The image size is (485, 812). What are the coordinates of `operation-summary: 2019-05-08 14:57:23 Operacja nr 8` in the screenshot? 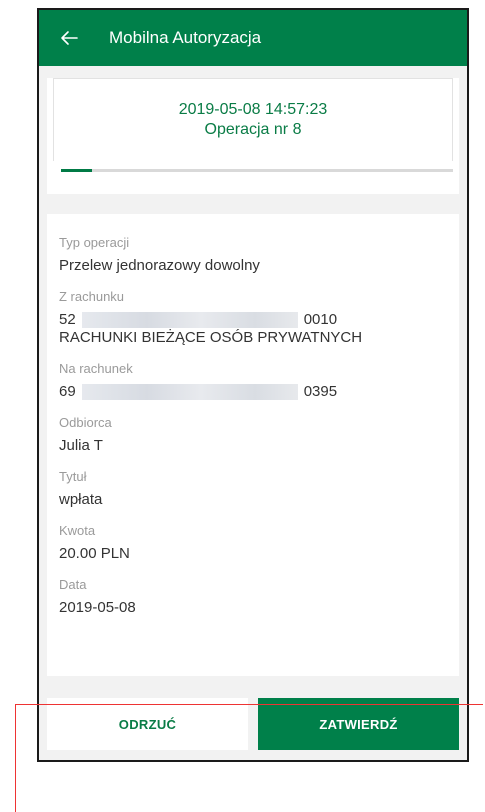 It's located at (253, 119).